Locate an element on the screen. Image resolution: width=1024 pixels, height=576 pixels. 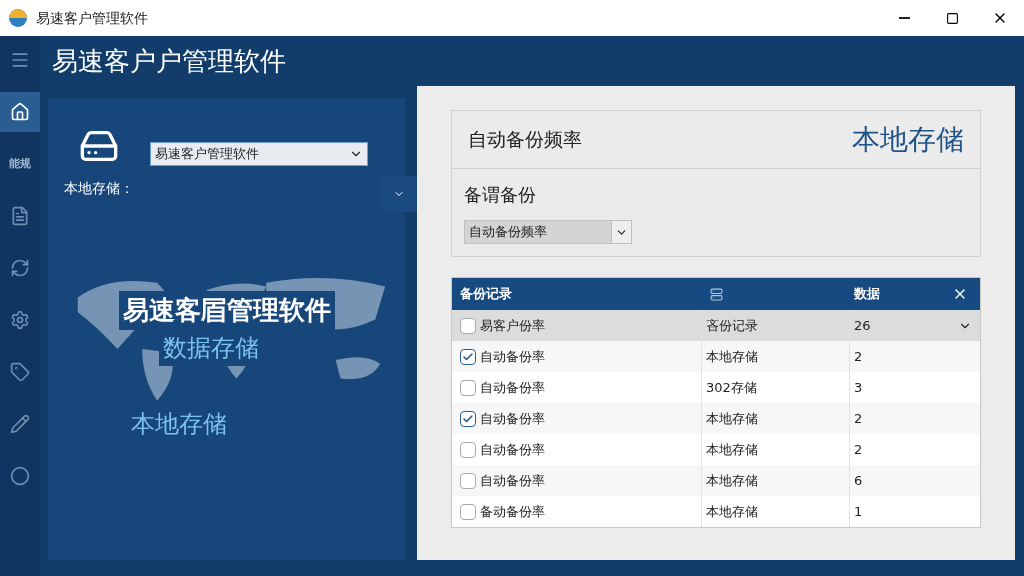
settings-heading: 自动备份频率 is located at coordinates (525, 140).